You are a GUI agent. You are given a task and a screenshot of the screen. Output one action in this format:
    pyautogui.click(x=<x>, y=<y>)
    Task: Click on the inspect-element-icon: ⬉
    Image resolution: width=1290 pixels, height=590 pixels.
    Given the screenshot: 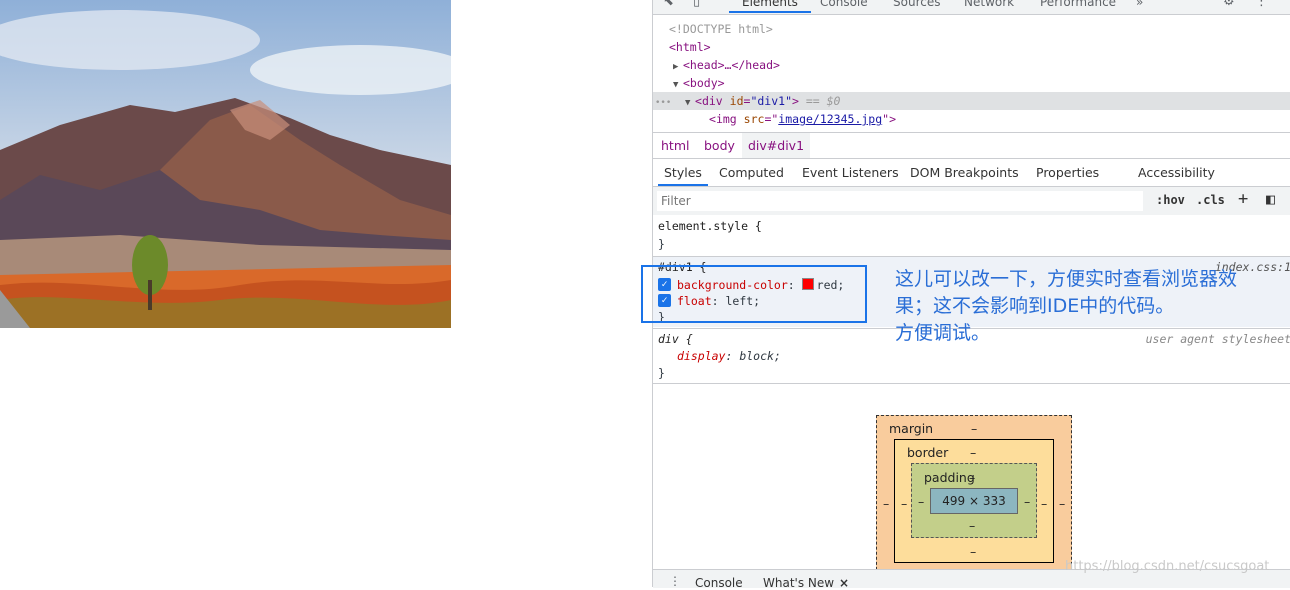 What is the action you would take?
    pyautogui.click(x=670, y=4)
    